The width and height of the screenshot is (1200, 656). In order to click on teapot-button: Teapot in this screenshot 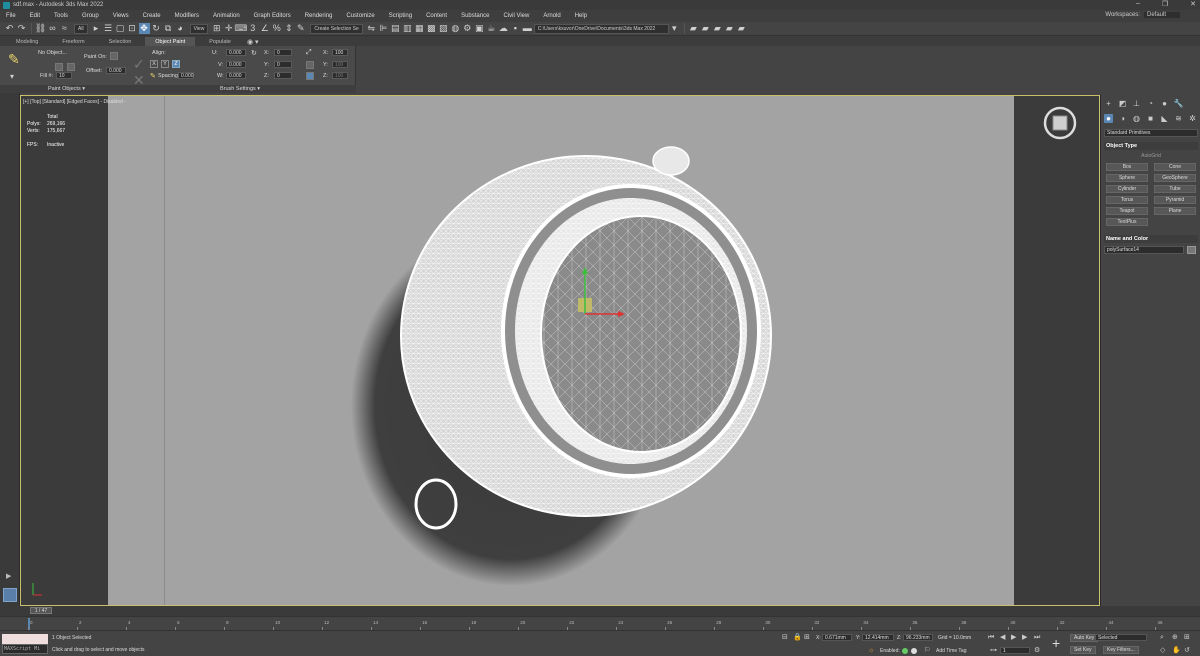, I will do `click(1127, 211)`.